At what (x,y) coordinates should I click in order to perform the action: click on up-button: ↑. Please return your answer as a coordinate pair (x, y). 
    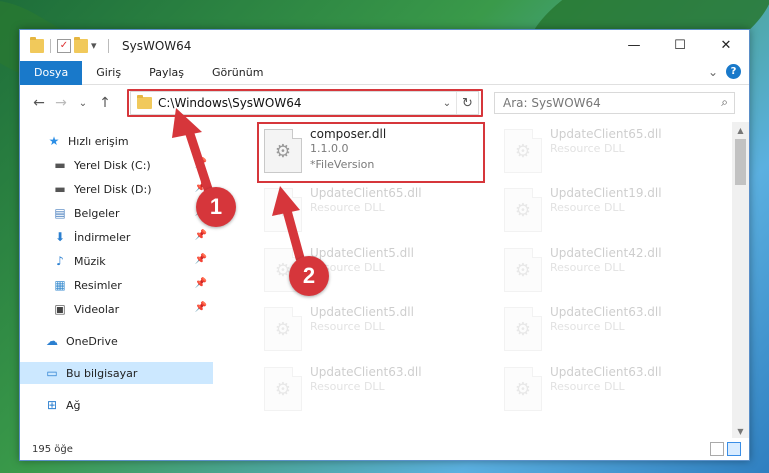
    Looking at the image, I should click on (105, 103).